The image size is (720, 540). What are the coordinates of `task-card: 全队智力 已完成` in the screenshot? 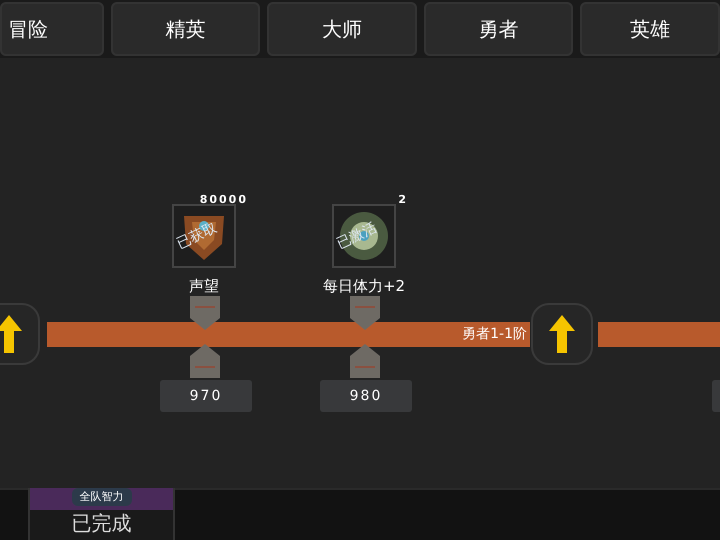 It's located at (101, 514).